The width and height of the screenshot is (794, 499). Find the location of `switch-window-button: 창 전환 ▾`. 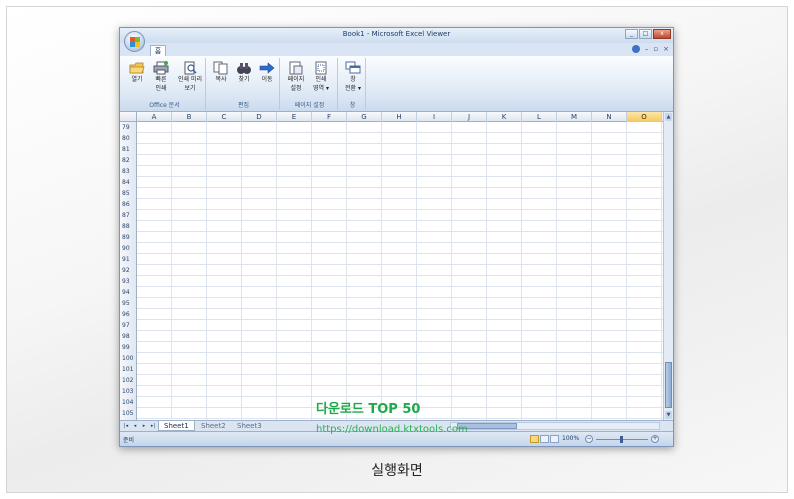

switch-window-button: 창 전환 ▾ is located at coordinates (353, 76).